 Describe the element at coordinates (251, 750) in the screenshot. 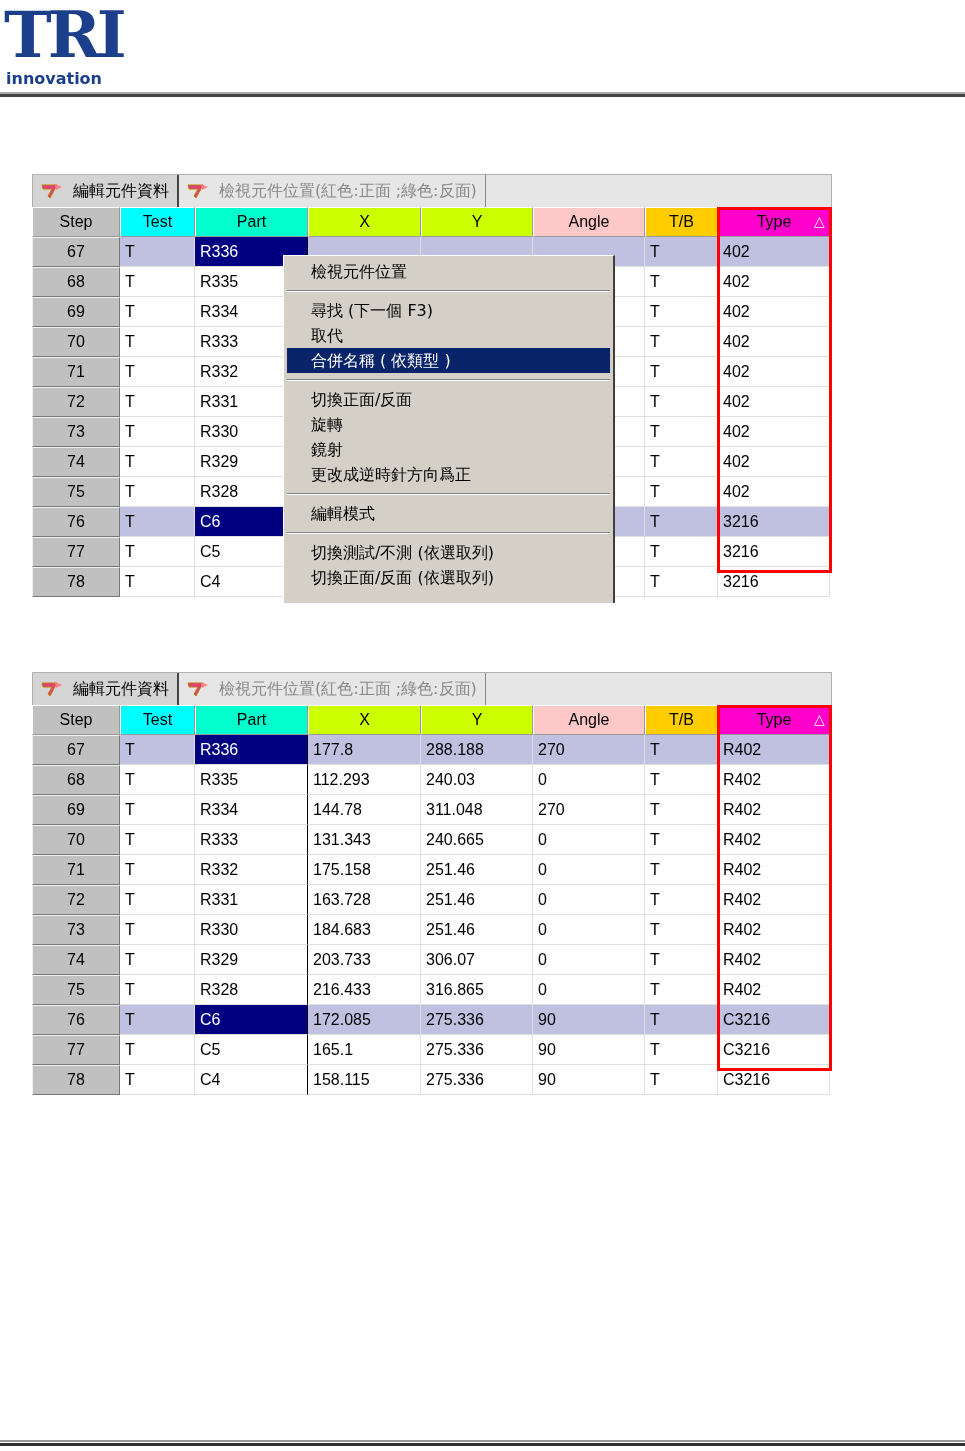

I see `table-cell: R336` at that location.